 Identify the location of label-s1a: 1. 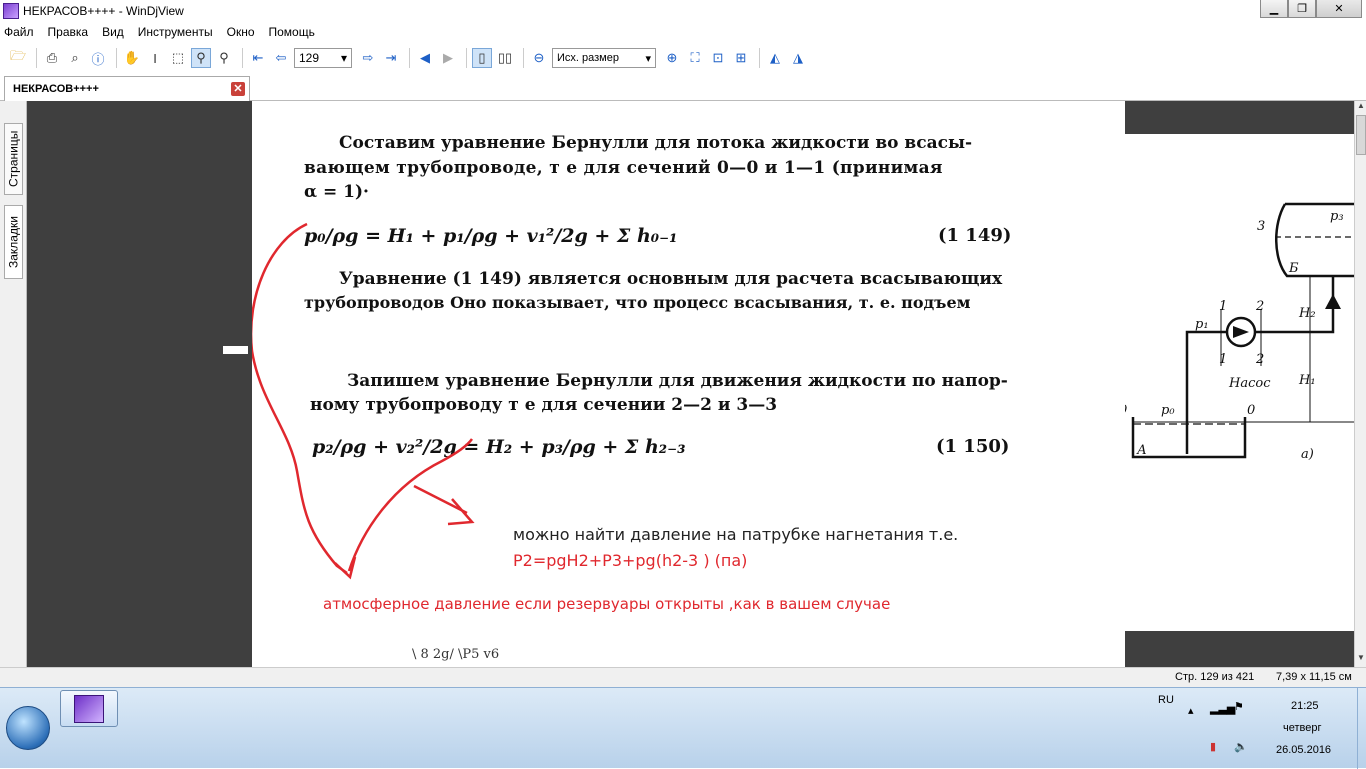
(1223, 306).